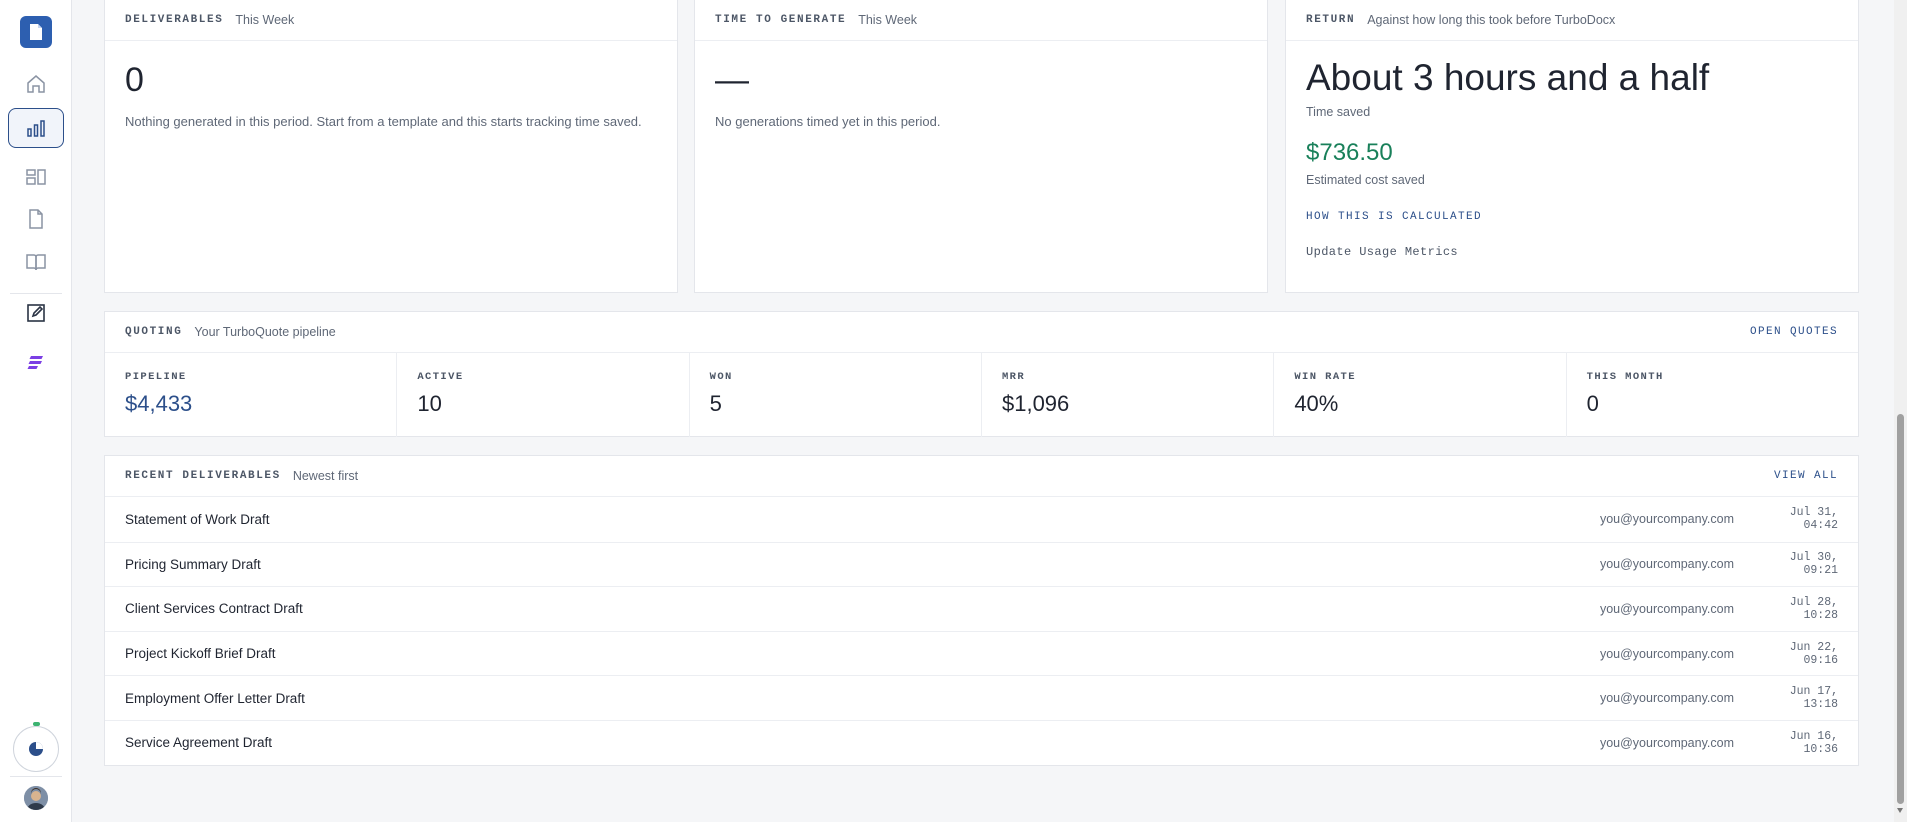 This screenshot has width=1907, height=822. I want to click on stat-value: 0, so click(1592, 403).